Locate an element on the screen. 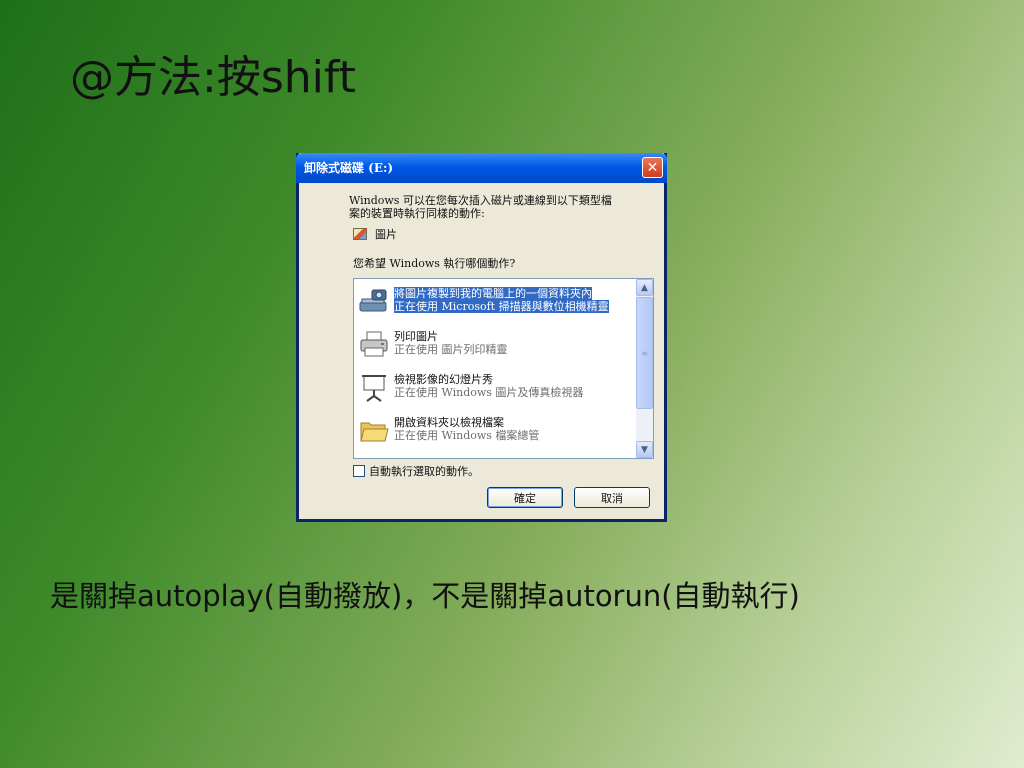 The height and width of the screenshot is (768, 1024). picture-icon is located at coordinates (360, 234).